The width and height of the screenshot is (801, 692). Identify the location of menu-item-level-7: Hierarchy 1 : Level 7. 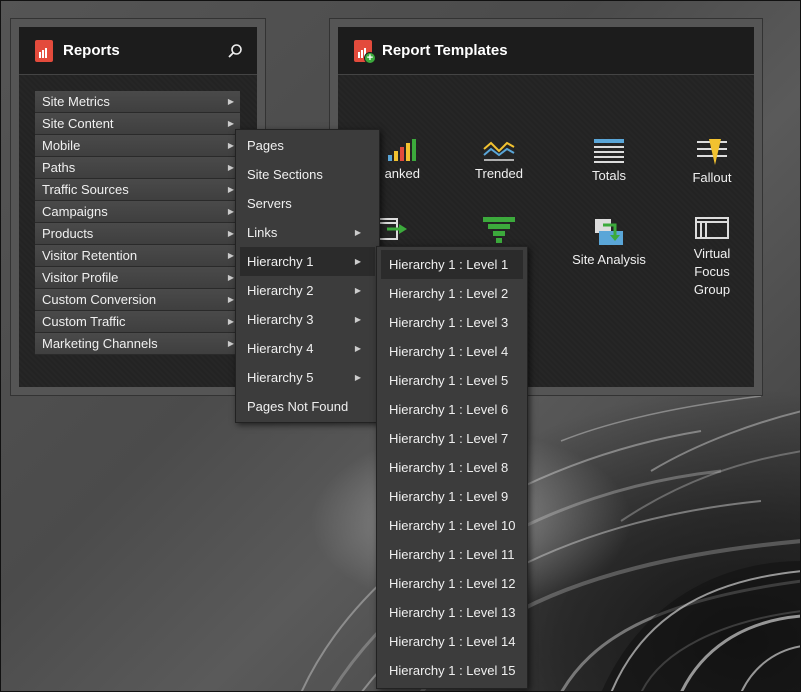
(452, 438).